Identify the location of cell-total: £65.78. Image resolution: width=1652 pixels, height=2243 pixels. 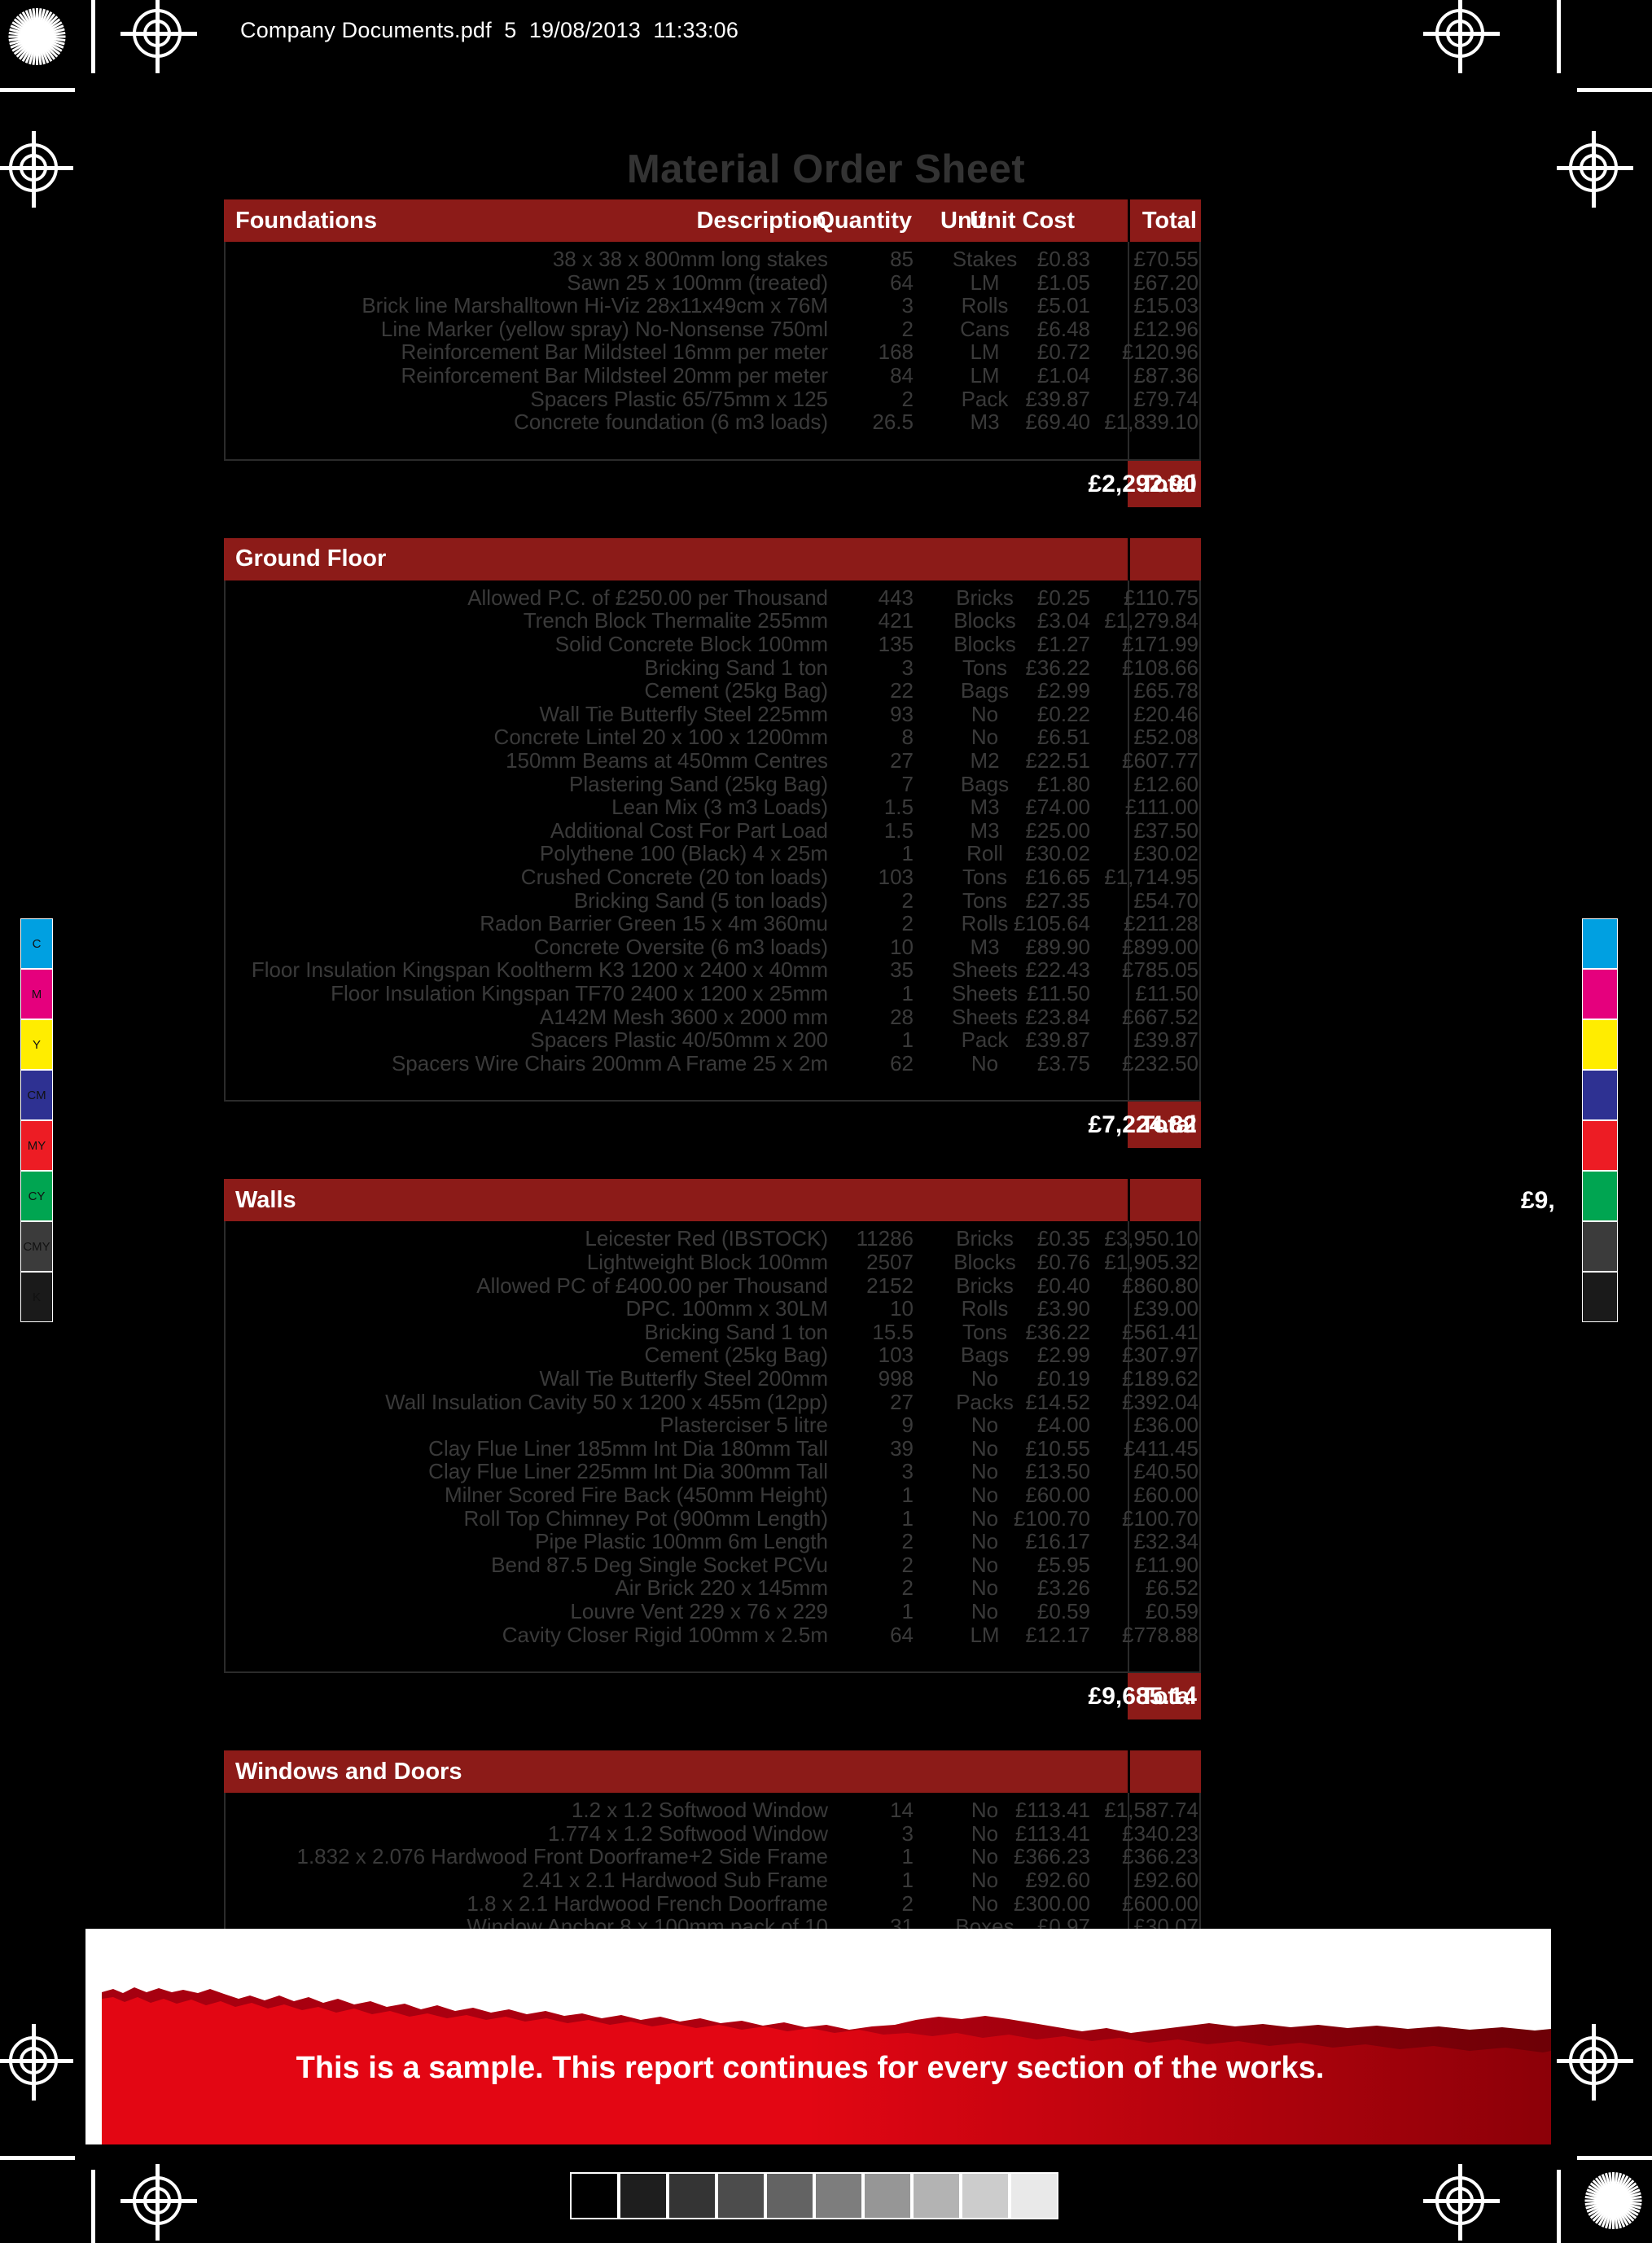
(1165, 690).